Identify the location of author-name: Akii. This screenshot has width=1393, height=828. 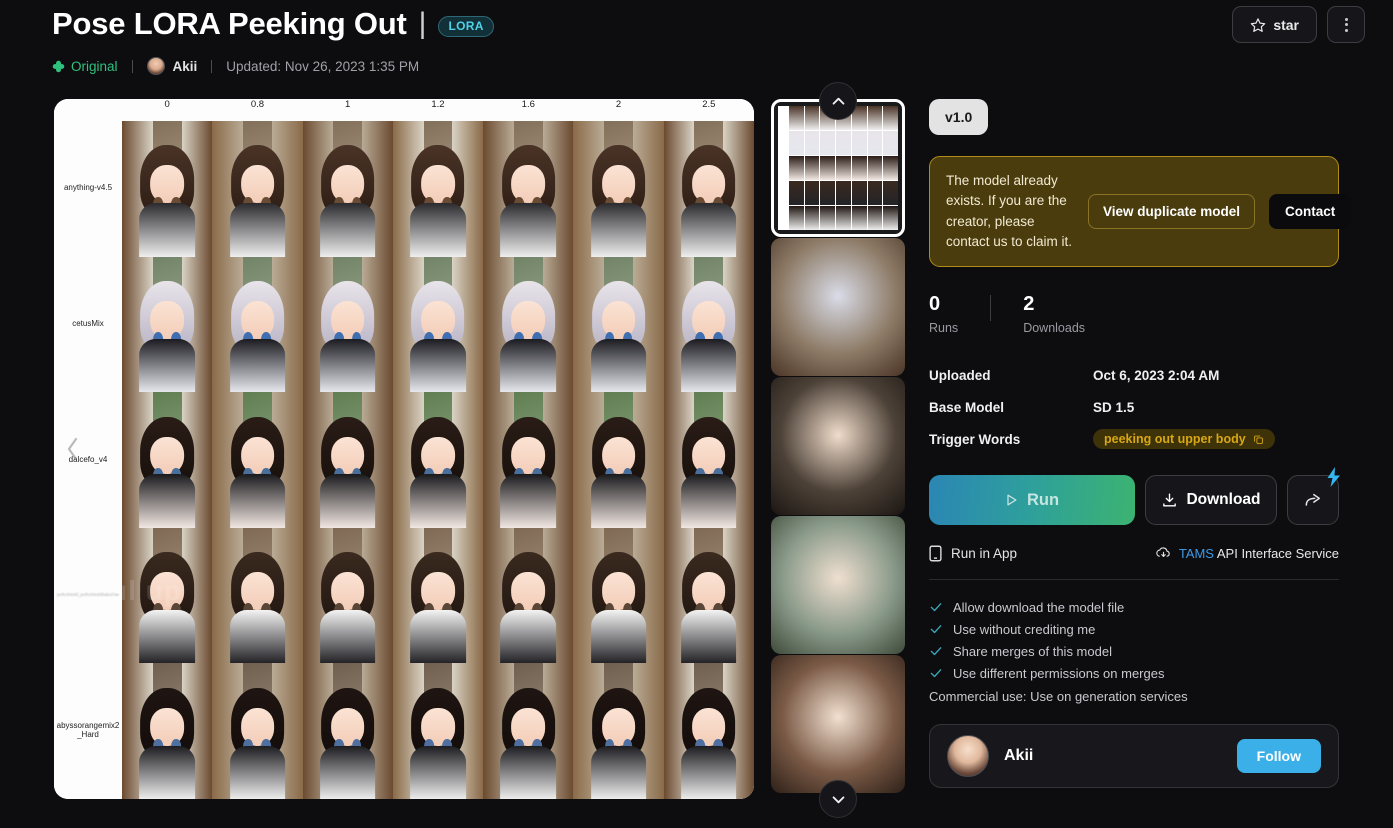
(185, 66).